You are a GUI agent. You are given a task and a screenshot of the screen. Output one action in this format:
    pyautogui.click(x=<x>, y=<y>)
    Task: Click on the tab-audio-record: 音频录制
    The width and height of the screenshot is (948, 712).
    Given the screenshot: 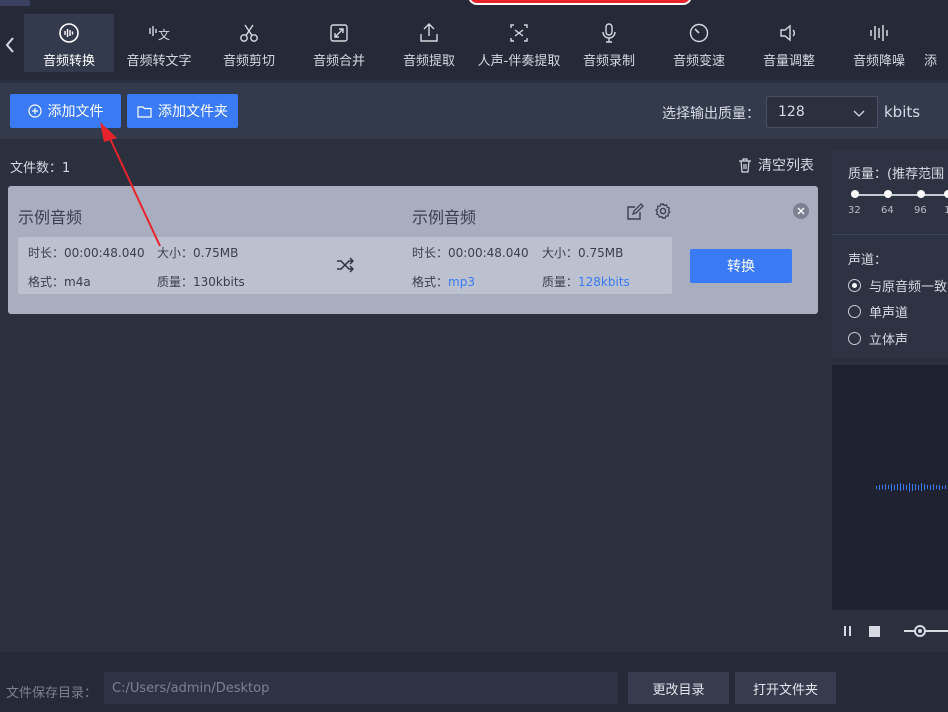 What is the action you would take?
    pyautogui.click(x=609, y=43)
    